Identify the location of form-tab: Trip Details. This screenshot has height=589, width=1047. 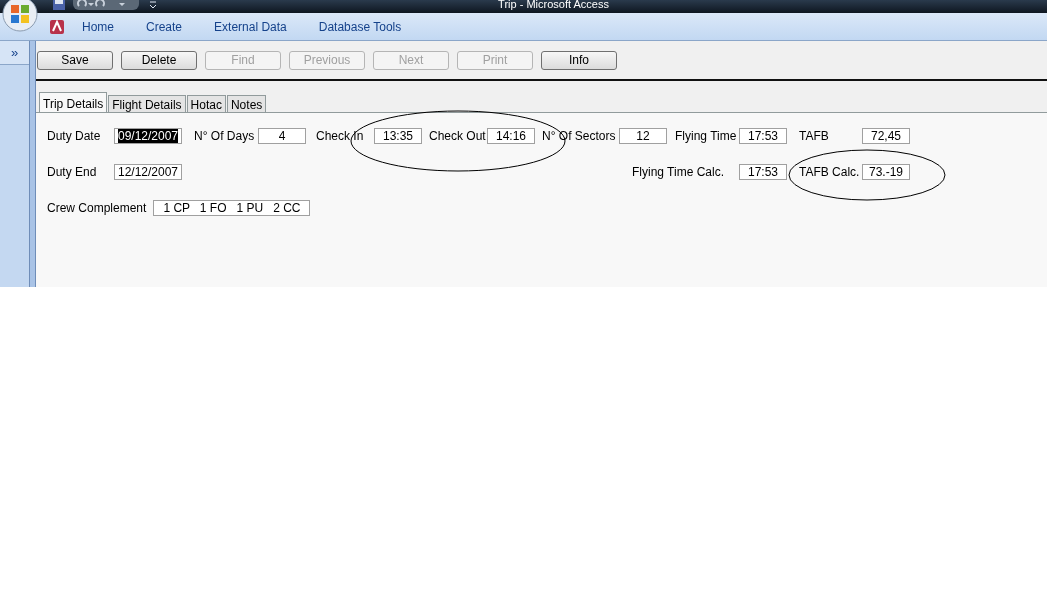
(73, 102).